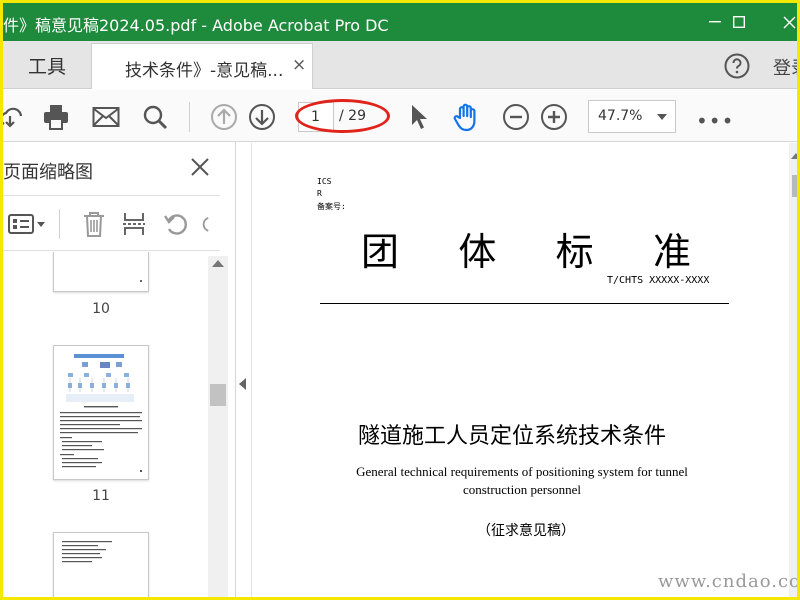 The width and height of the screenshot is (800, 600). I want to click on zoom-select: 47.7%, so click(632, 116).